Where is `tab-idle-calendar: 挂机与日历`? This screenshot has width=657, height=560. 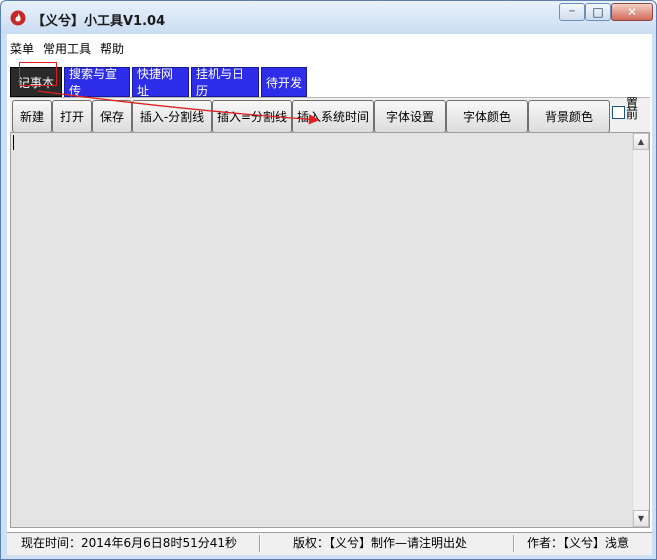 tab-idle-calendar: 挂机与日历 is located at coordinates (225, 82).